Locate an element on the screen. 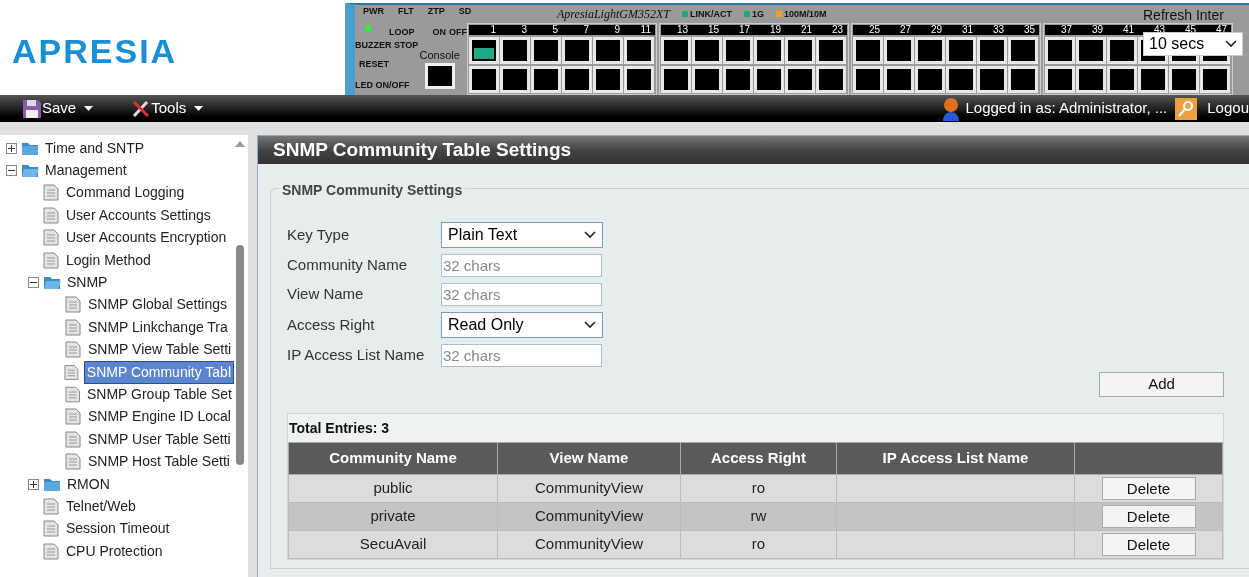  port-number: 1 is located at coordinates (493, 30).